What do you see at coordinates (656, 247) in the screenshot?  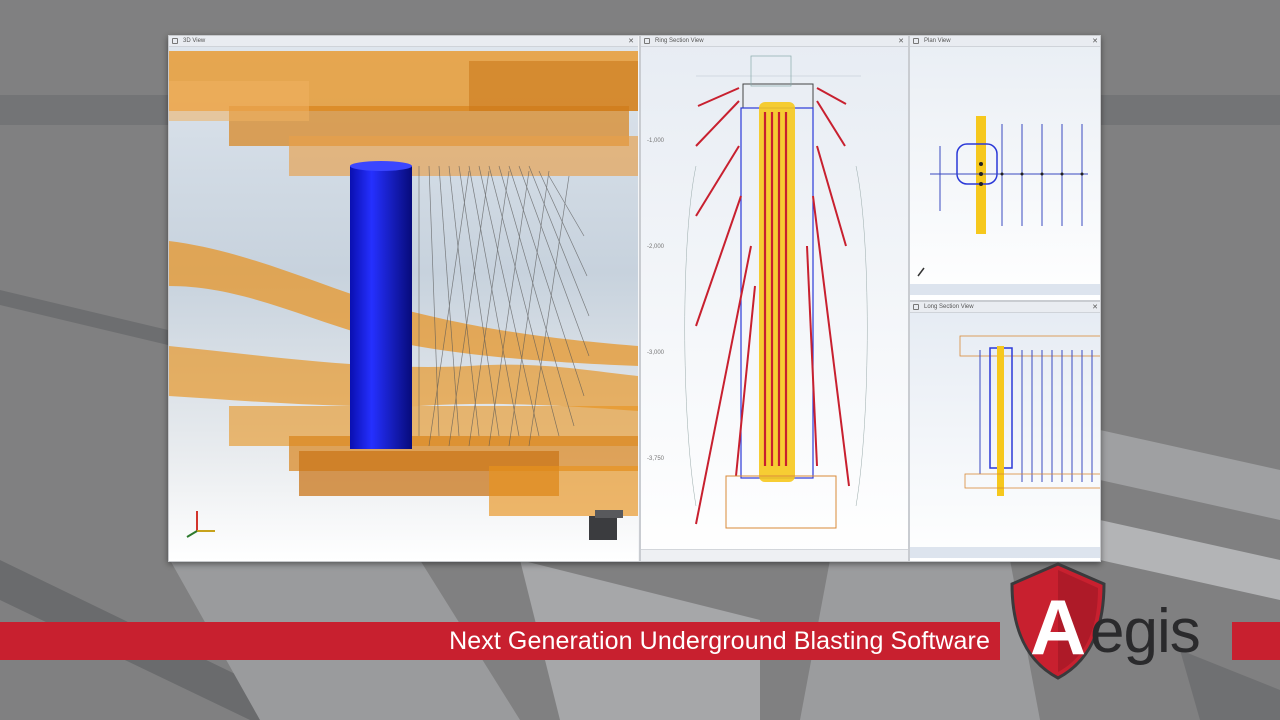 I see `axis-label: -2,000` at bounding box center [656, 247].